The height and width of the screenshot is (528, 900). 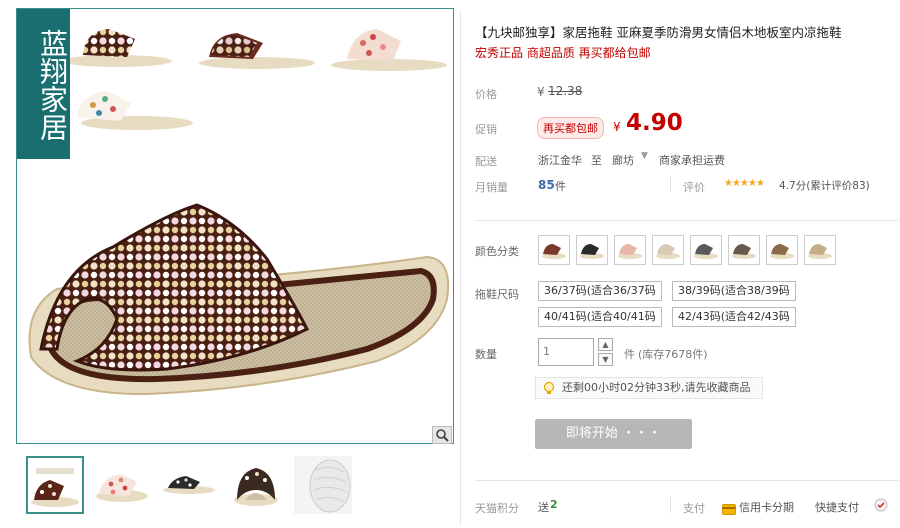 What do you see at coordinates (744, 183) in the screenshot?
I see `rating-stars: ★★★★★` at bounding box center [744, 183].